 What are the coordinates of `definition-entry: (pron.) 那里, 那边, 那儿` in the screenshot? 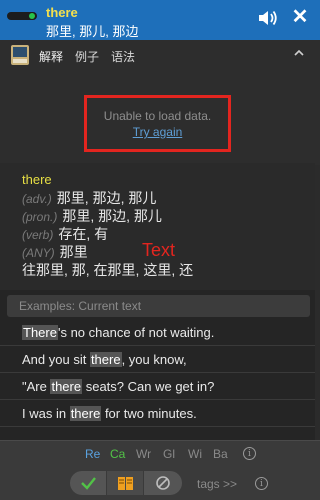 It's located at (92, 216).